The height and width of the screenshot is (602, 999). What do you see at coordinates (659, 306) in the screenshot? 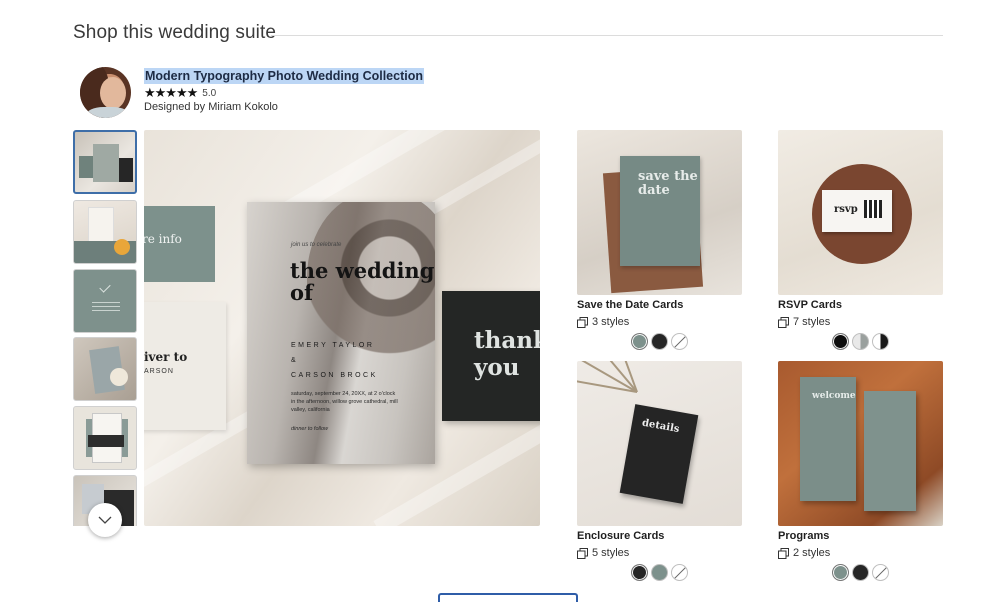
I see `product-name: Save the Date Cards` at bounding box center [659, 306].